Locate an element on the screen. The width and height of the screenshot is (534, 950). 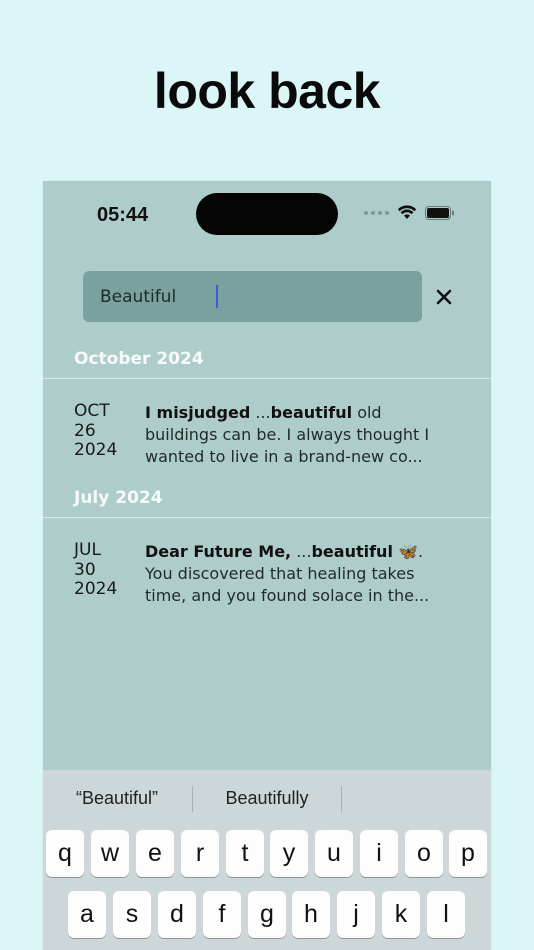
wifi-icon is located at coordinates (407, 212).